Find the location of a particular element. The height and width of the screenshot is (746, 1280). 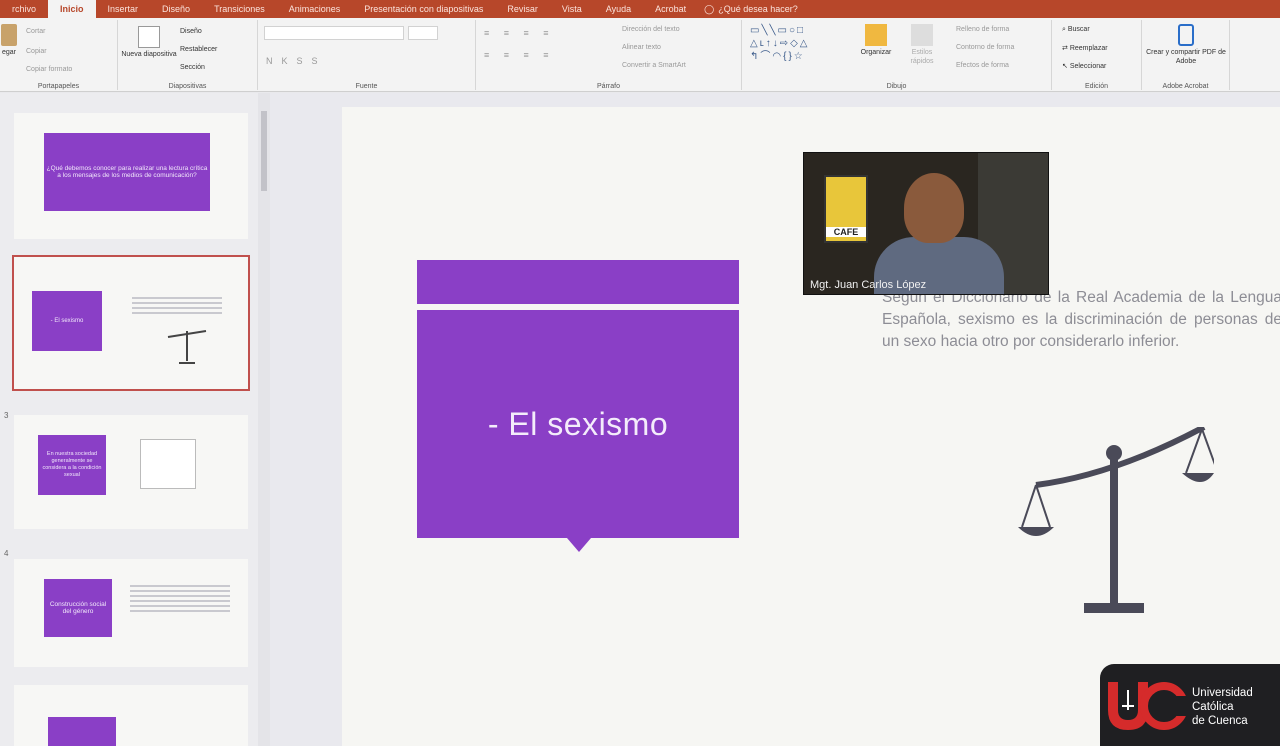

slide-thumbnail-2: - El sexismo is located at coordinates (131, 323).